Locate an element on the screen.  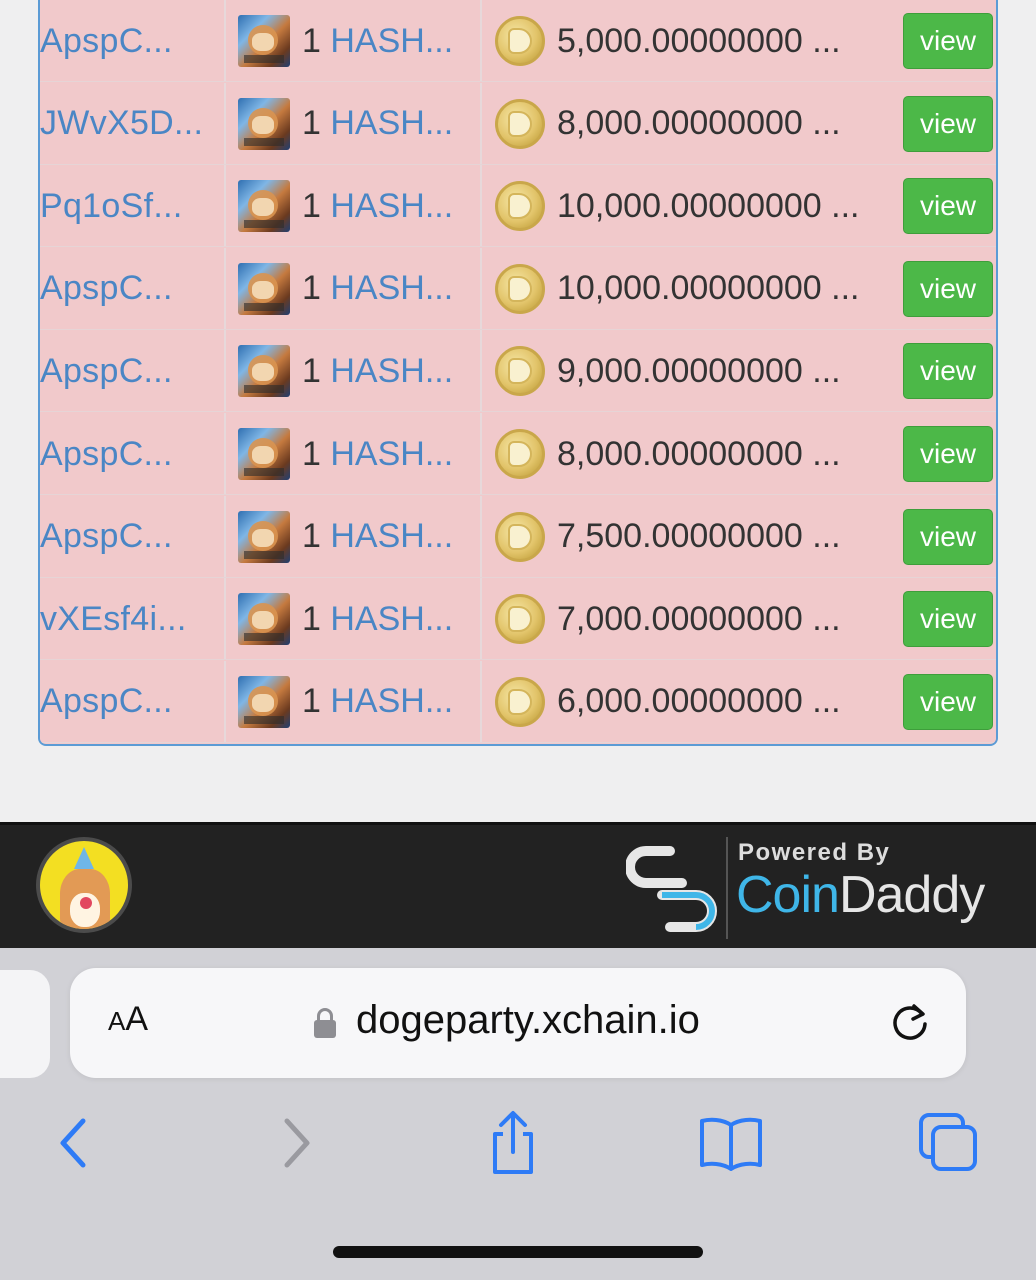
order-row: JWvX5D... 1 HASH... 8,000.00000000 ... view is located at coordinates (518, 123).